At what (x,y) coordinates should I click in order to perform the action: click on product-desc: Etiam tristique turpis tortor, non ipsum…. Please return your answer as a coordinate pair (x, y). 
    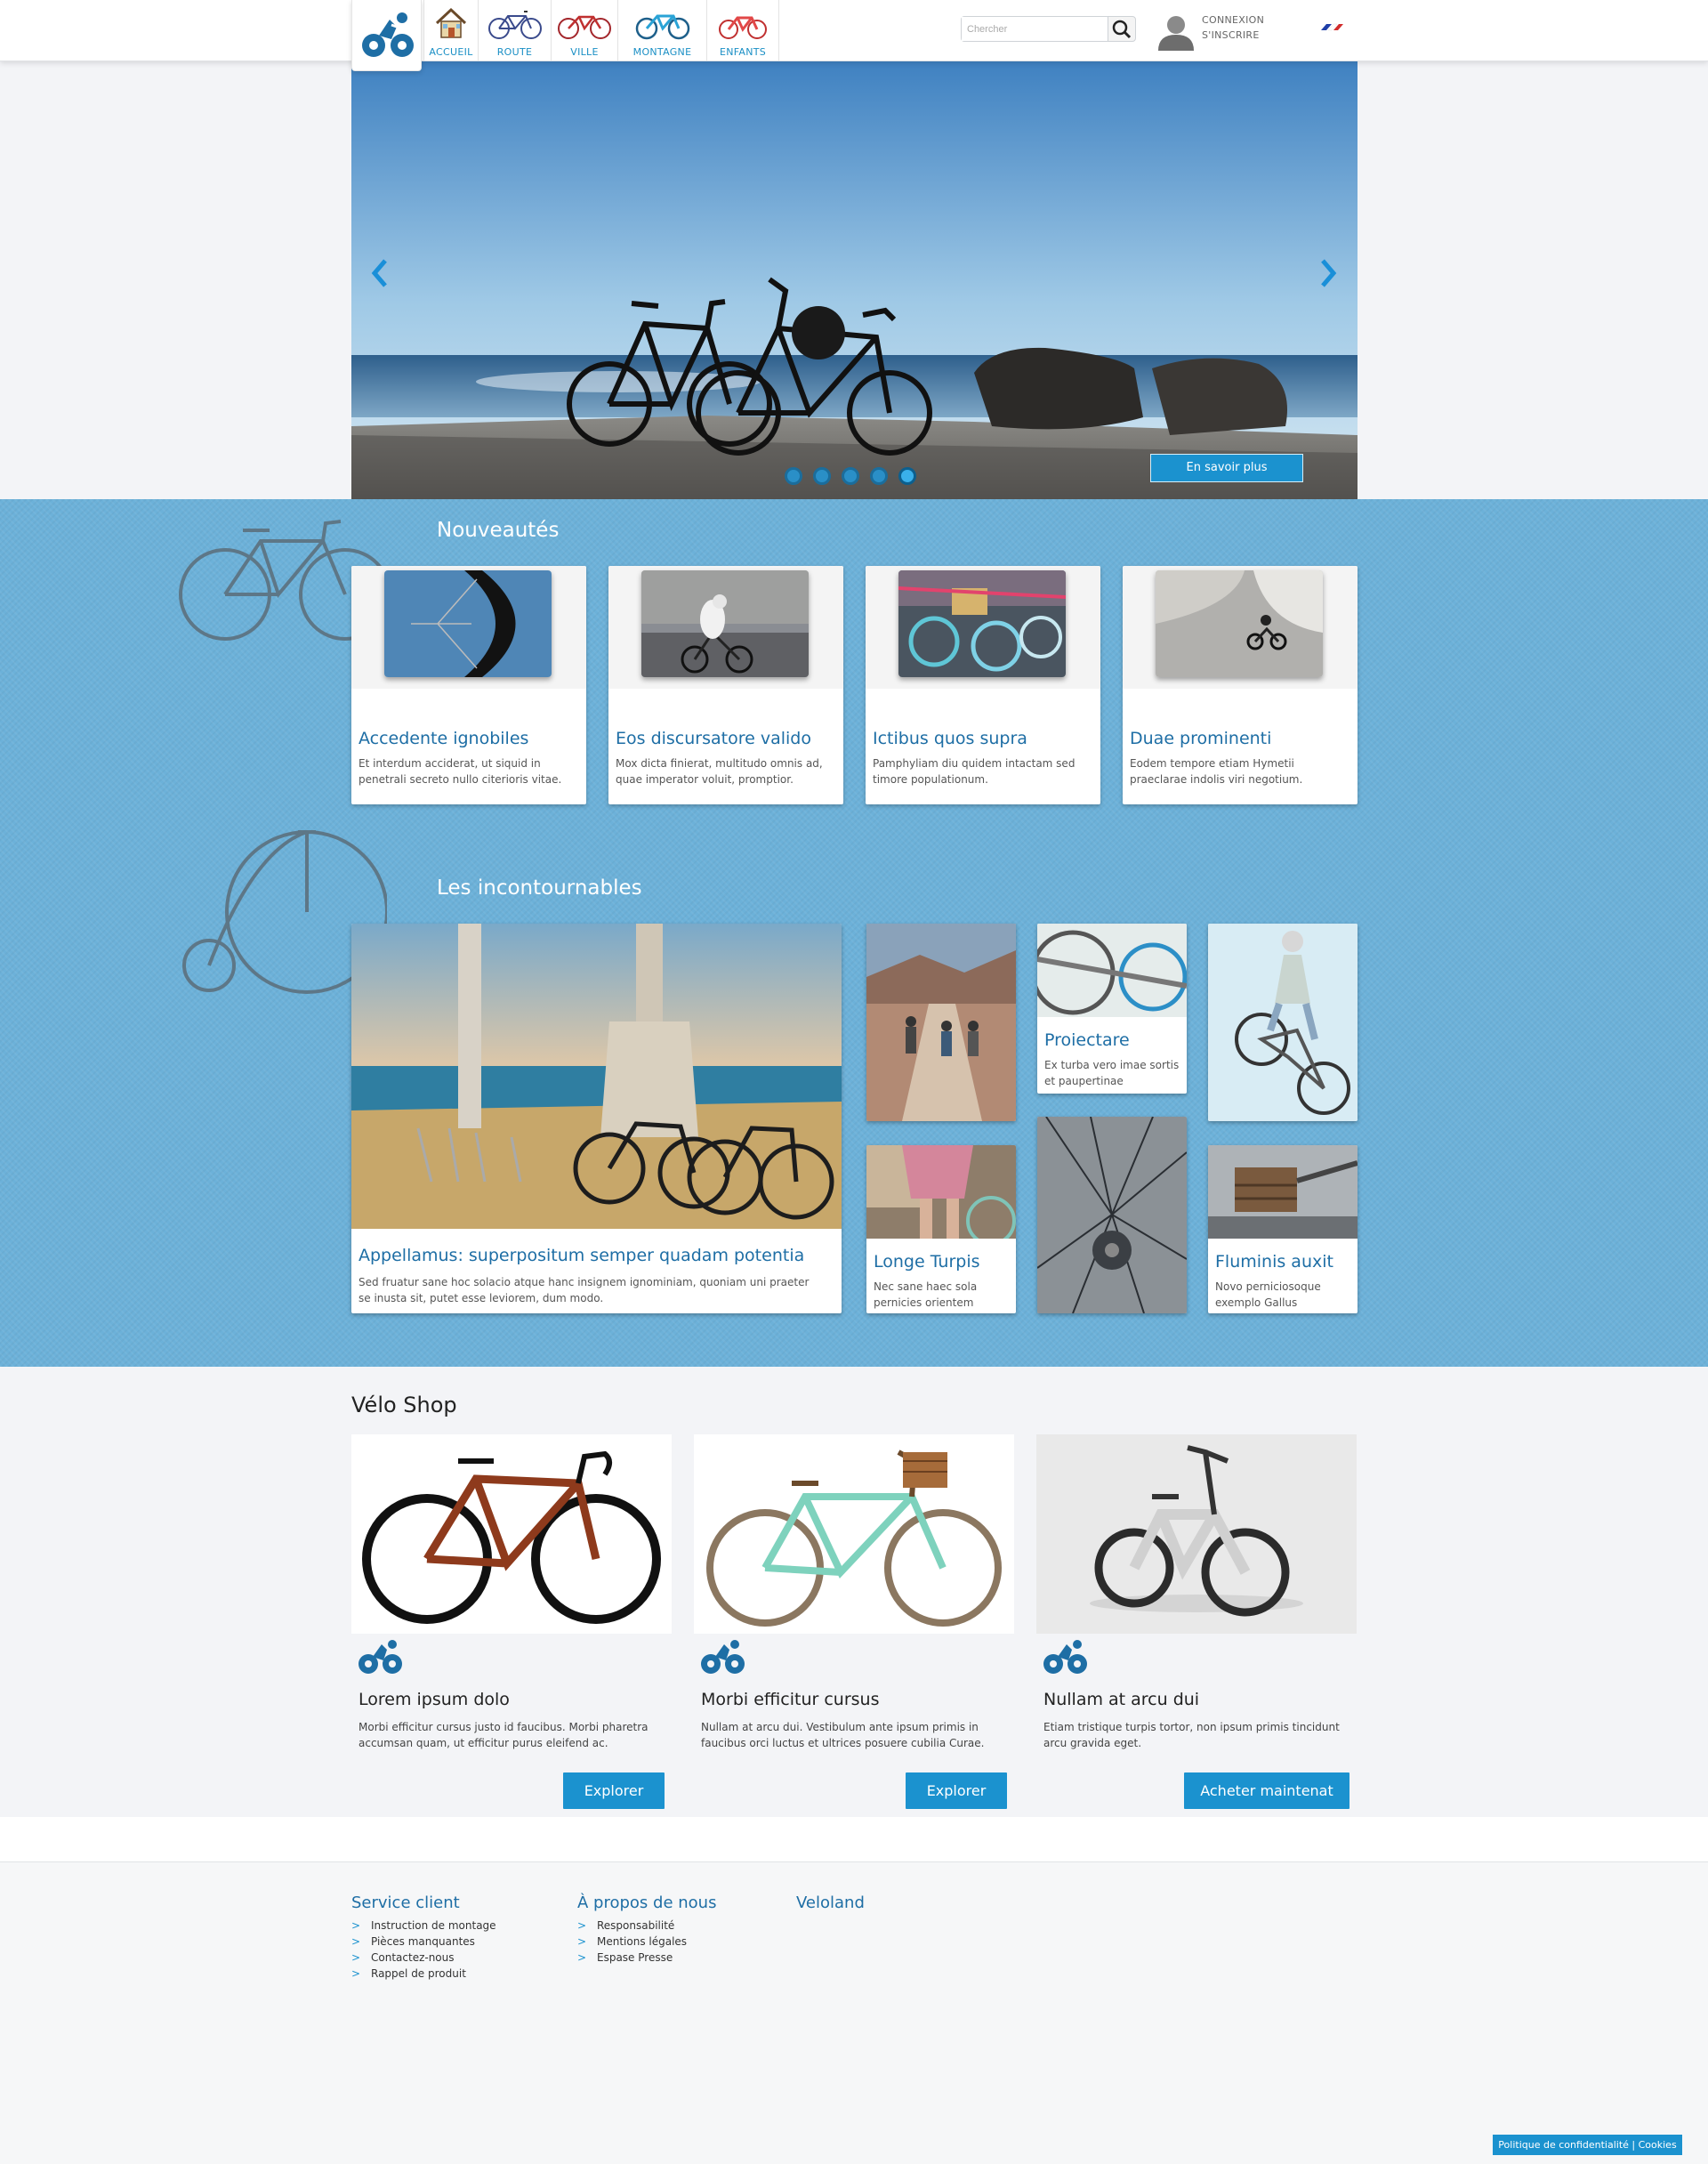
    Looking at the image, I should click on (1191, 1735).